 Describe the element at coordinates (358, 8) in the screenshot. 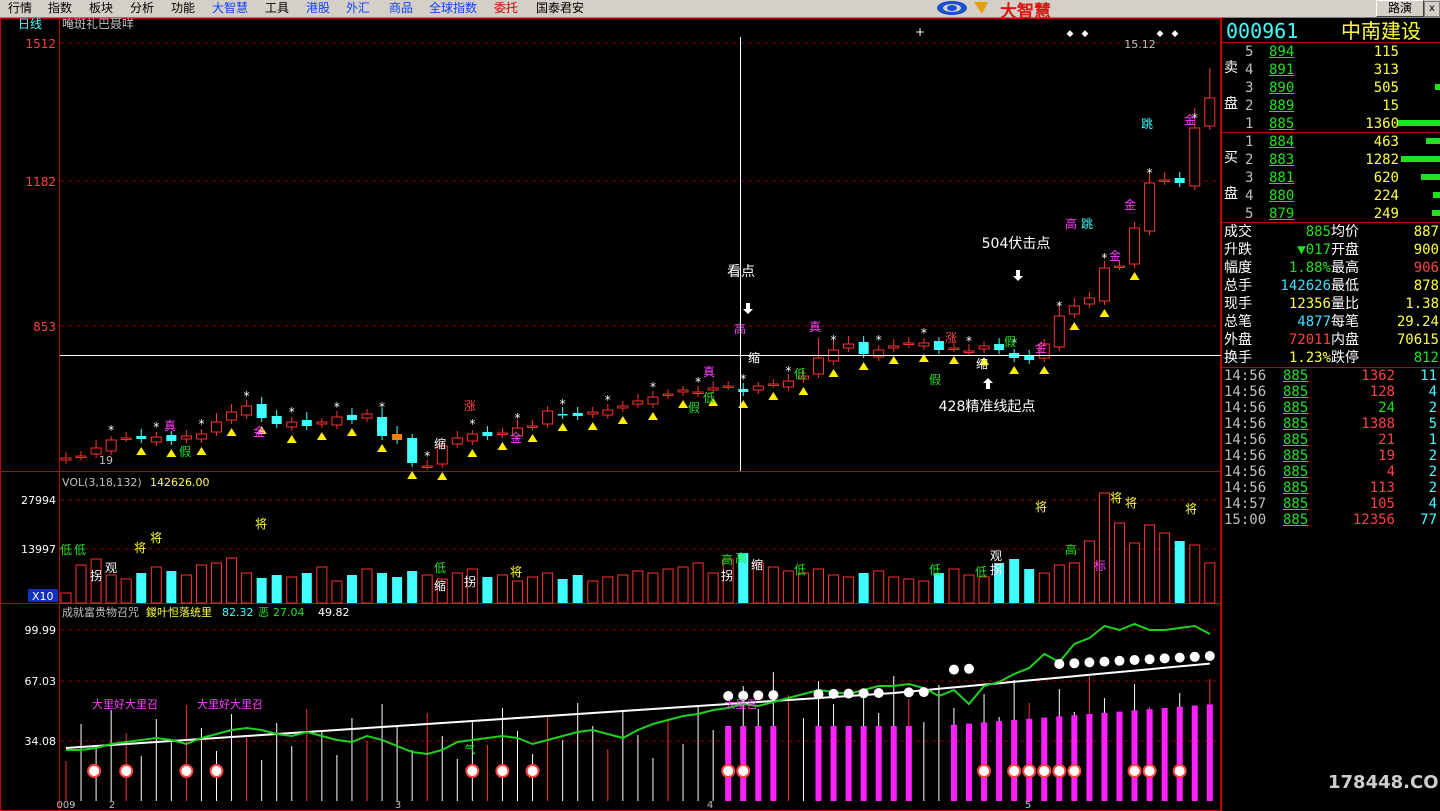

I see `menu-item-8: 外汇` at that location.